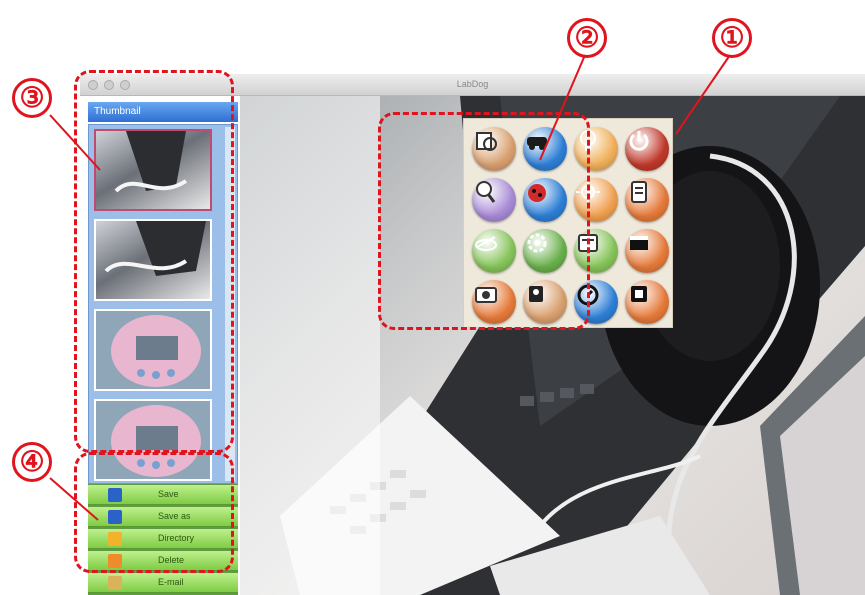 This screenshot has width=865, height=595. I want to click on email-icon, so click(115, 583).